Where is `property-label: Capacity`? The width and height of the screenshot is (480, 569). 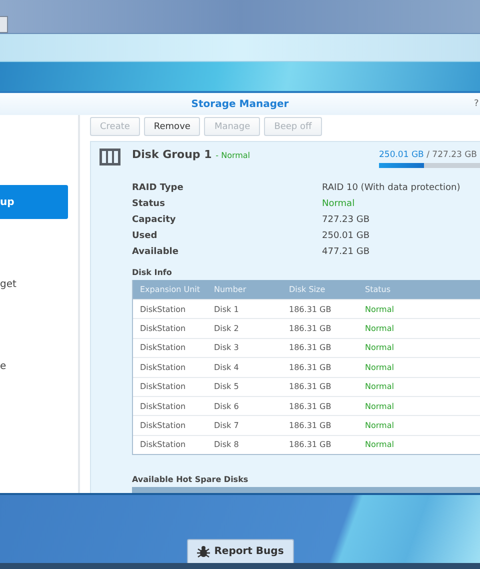 property-label: Capacity is located at coordinates (154, 220).